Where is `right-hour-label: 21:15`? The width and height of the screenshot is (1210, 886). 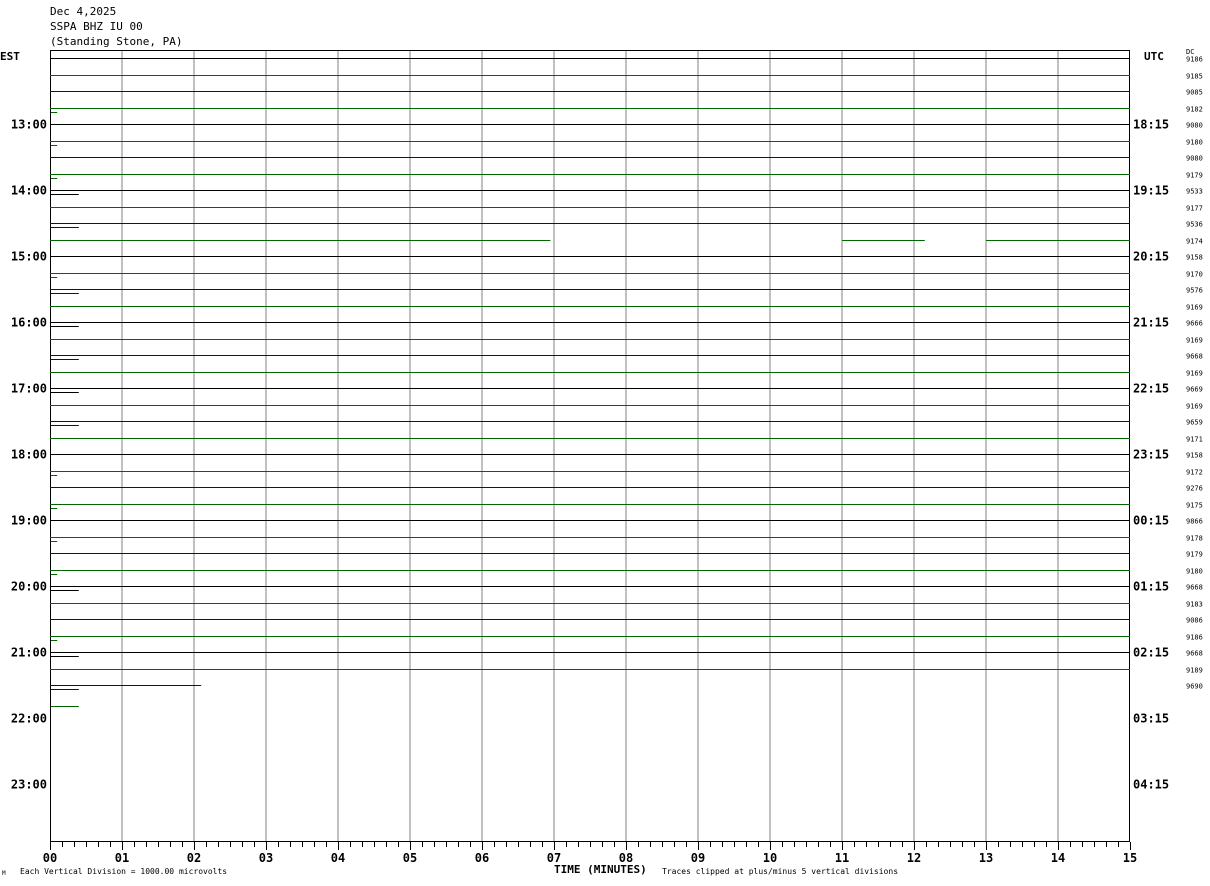 right-hour-label: 21:15 is located at coordinates (1151, 322).